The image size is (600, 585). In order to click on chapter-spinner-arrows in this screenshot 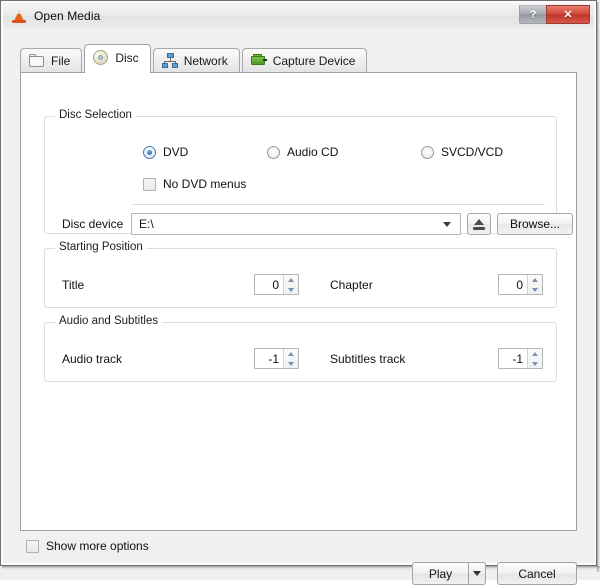, I will do `click(534, 284)`.